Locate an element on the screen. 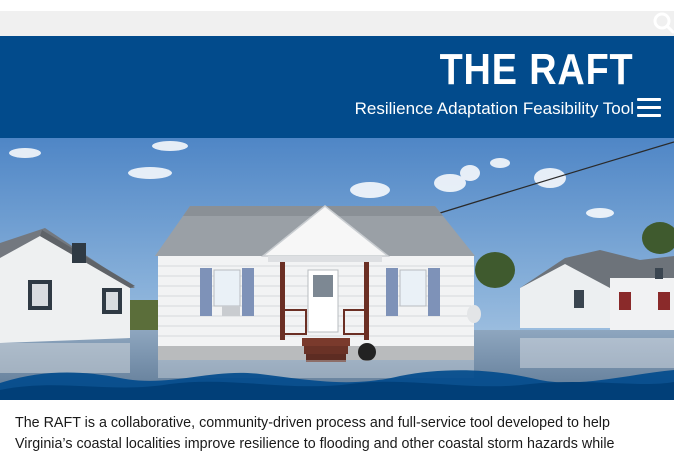 This screenshot has width=674, height=457. search-bar is located at coordinates (337, 23).